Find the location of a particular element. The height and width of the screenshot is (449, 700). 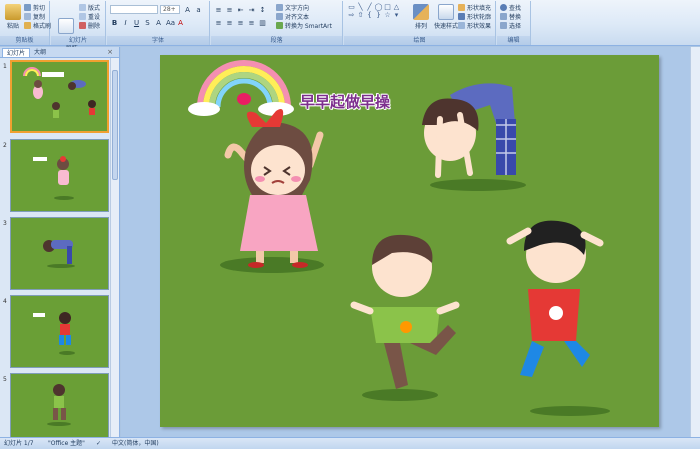

editing-group: 查找 替换 选择 编辑 is located at coordinates (514, 23).